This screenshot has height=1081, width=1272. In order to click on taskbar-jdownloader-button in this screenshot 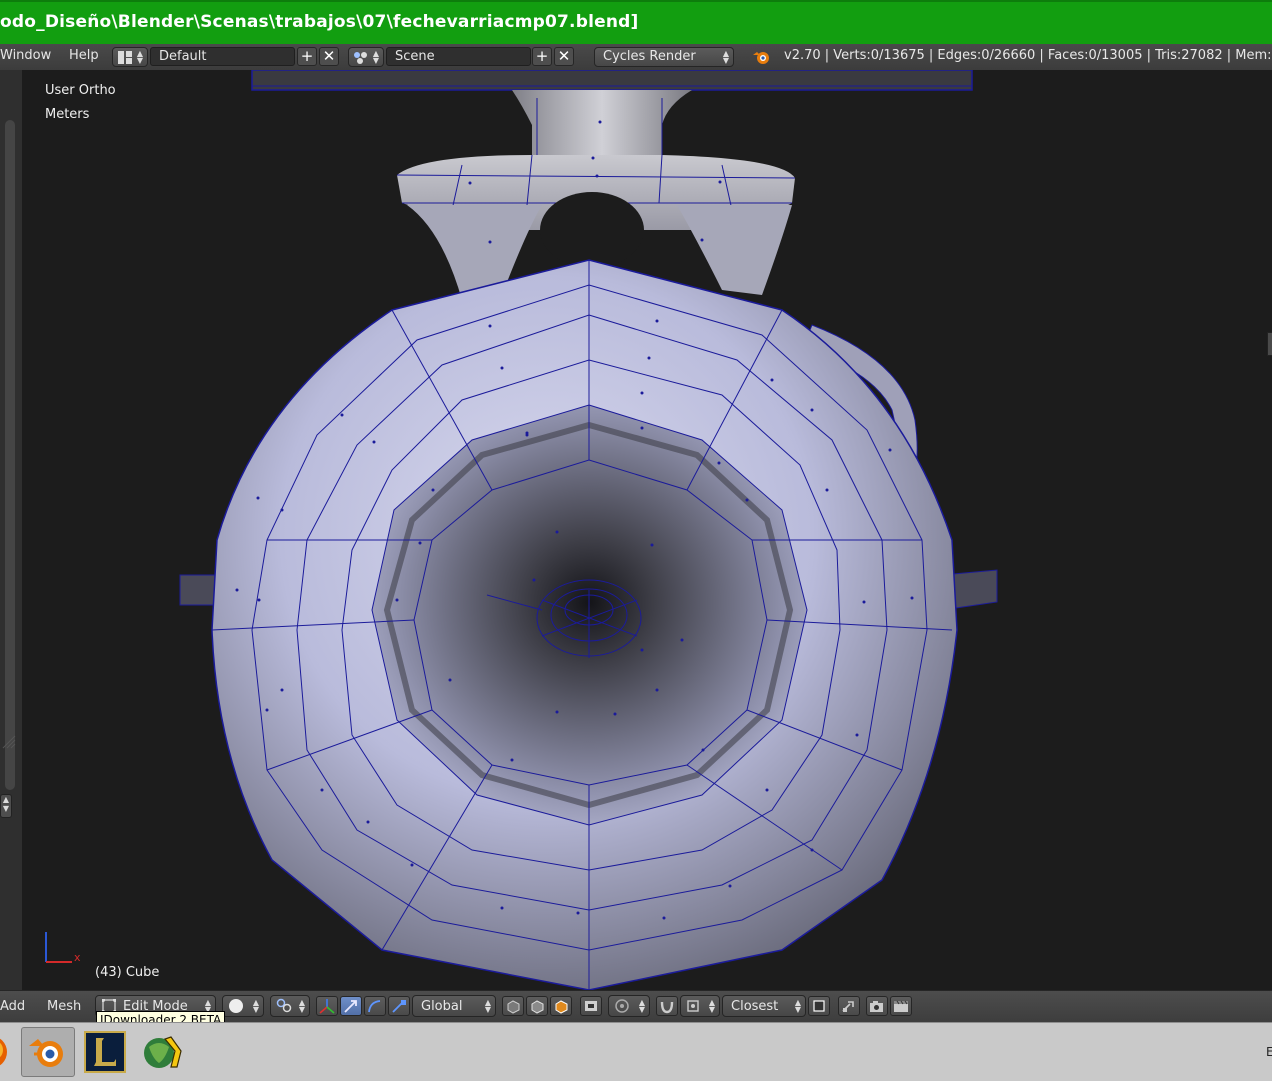, I will do `click(161, 1052)`.